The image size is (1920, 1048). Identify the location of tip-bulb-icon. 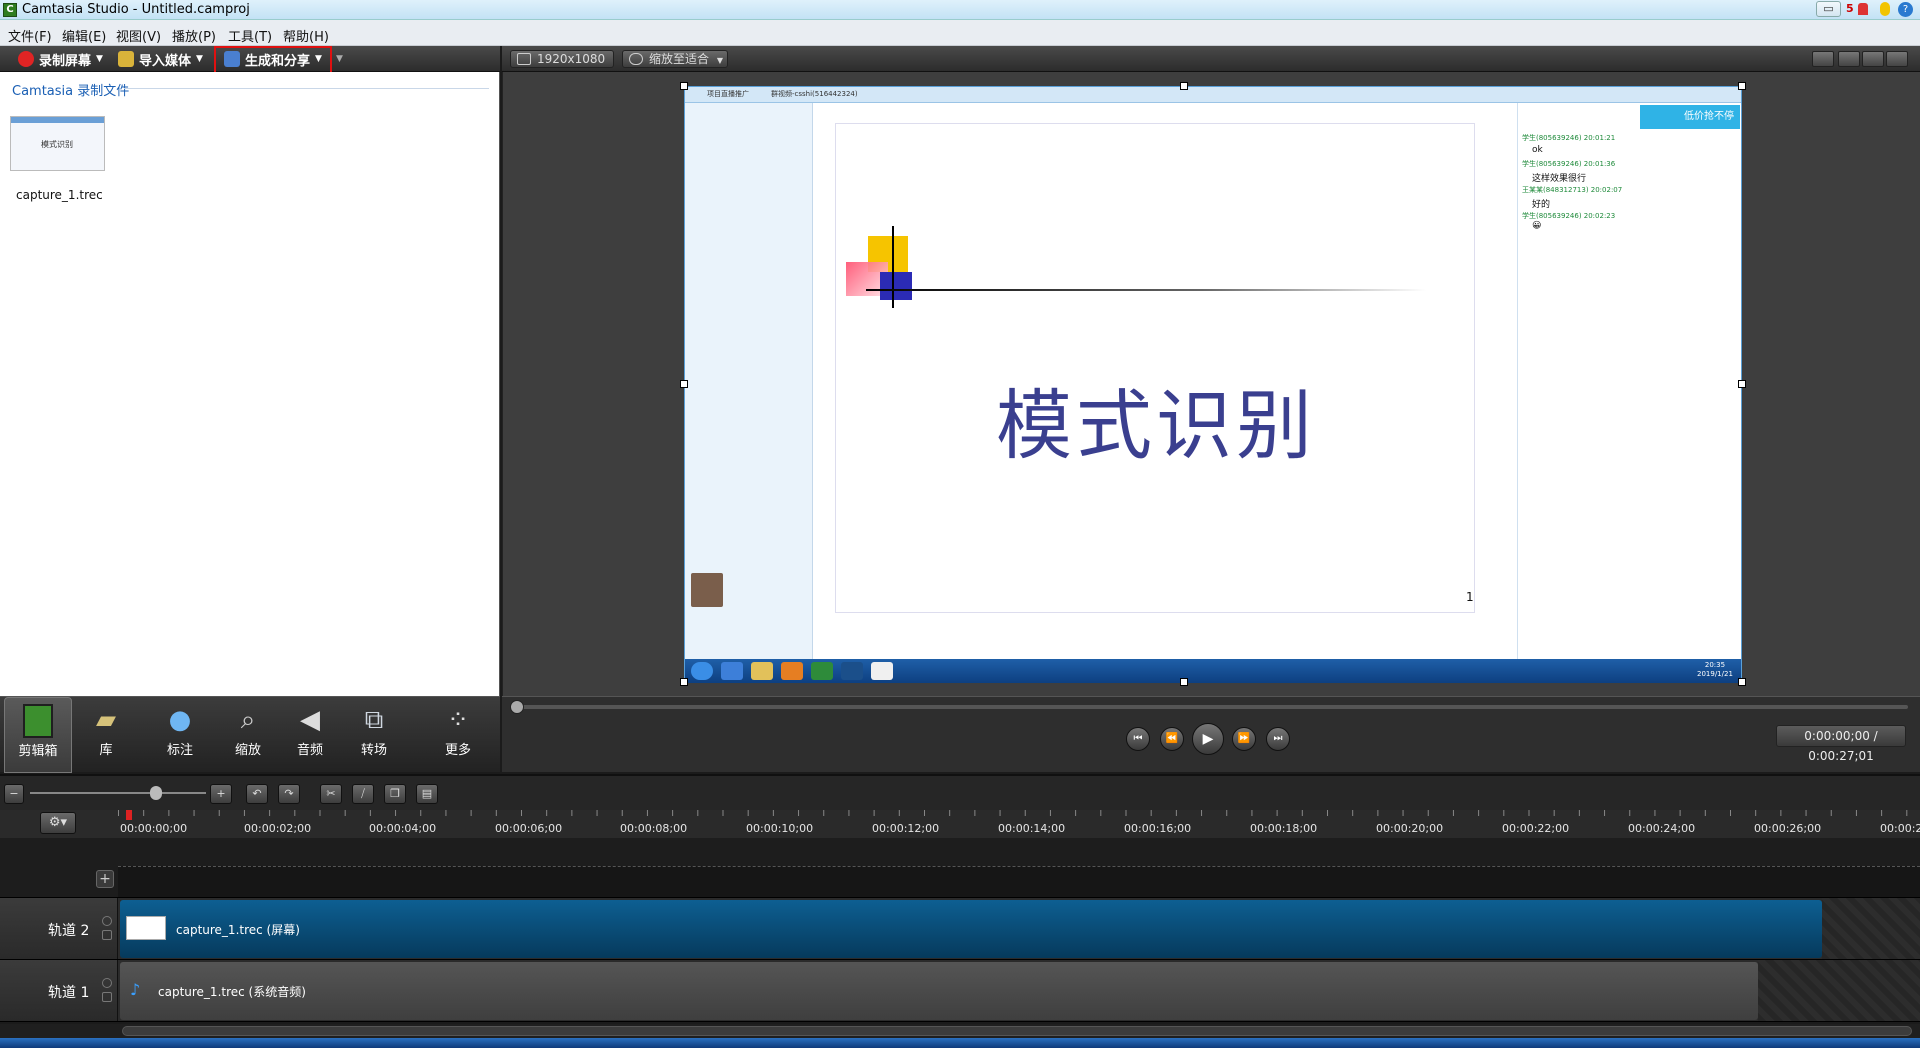
(1885, 9).